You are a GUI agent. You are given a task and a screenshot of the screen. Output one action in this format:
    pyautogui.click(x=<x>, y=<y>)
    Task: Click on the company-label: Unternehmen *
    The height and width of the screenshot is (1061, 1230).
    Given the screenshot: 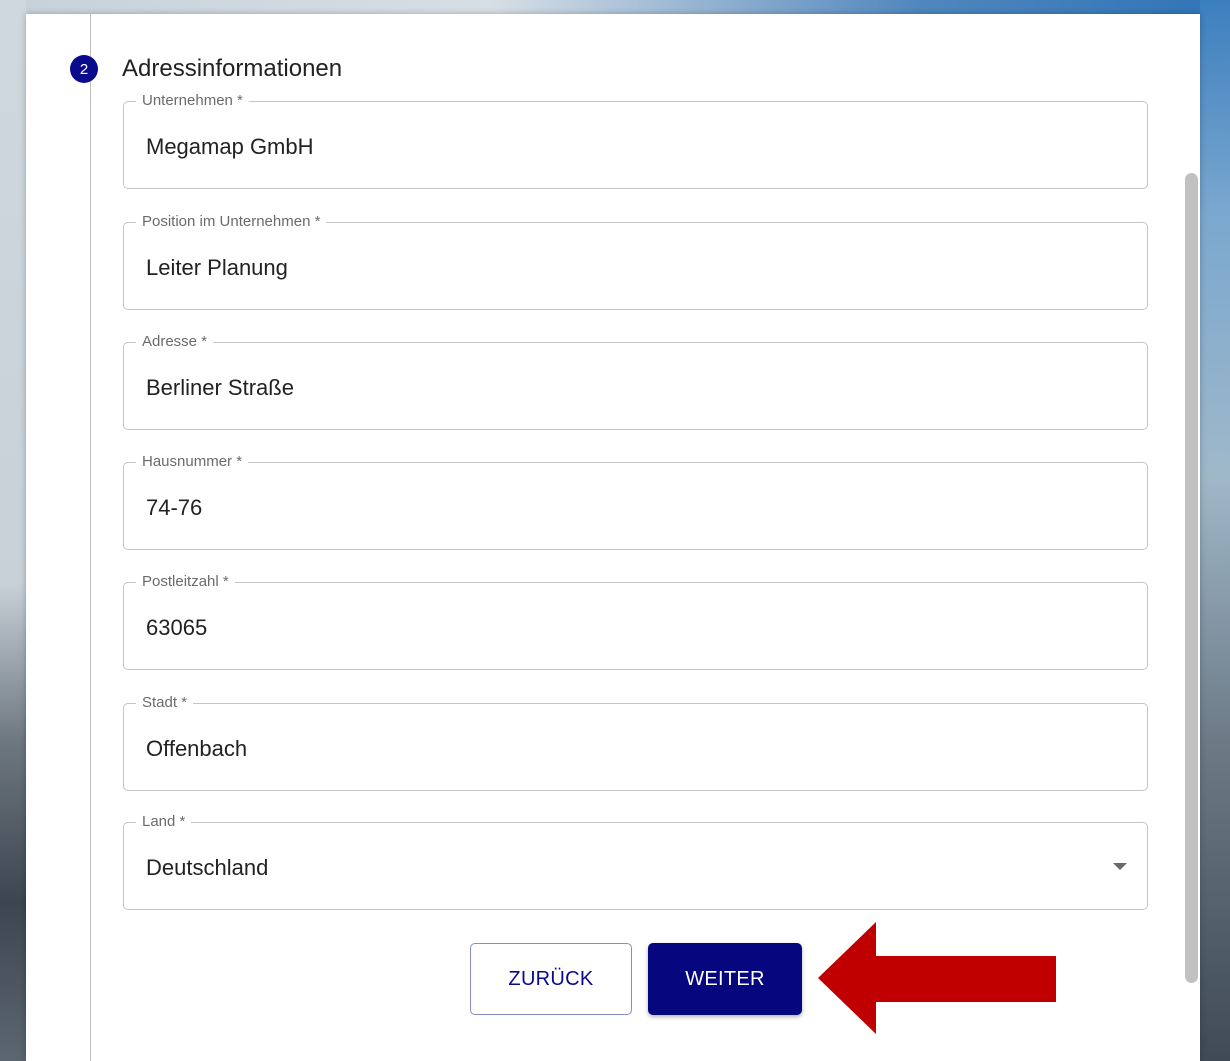 What is the action you would take?
    pyautogui.click(x=192, y=101)
    